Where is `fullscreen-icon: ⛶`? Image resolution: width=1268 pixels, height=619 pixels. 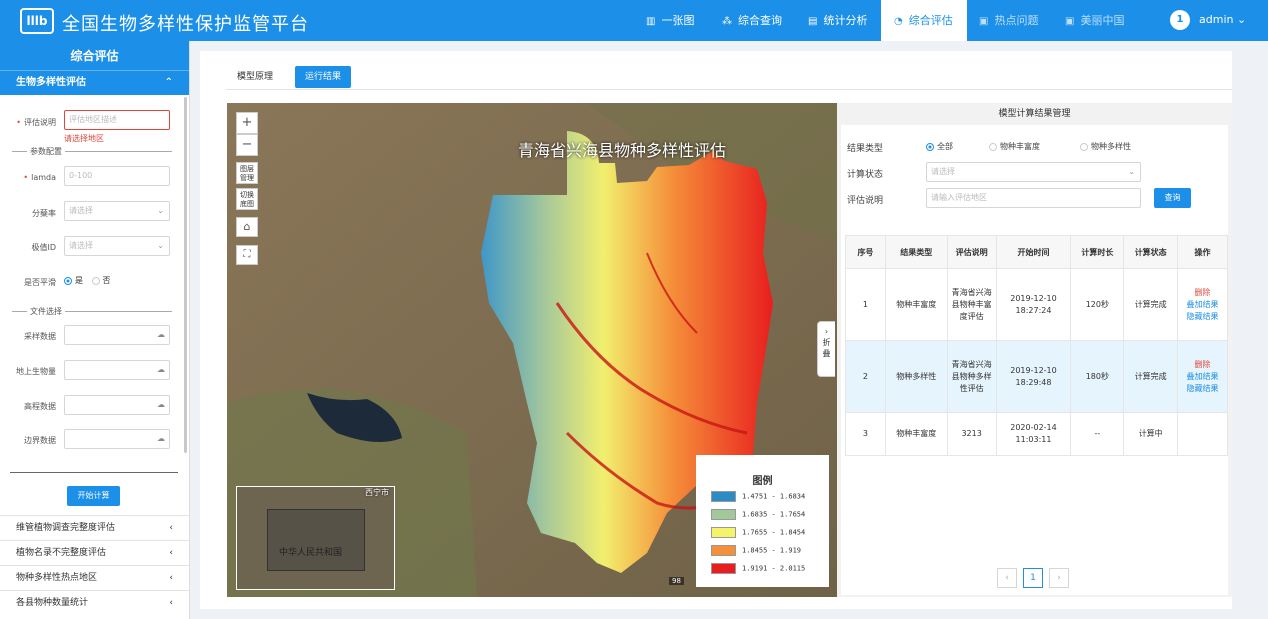 fullscreen-icon: ⛶ is located at coordinates (247, 255).